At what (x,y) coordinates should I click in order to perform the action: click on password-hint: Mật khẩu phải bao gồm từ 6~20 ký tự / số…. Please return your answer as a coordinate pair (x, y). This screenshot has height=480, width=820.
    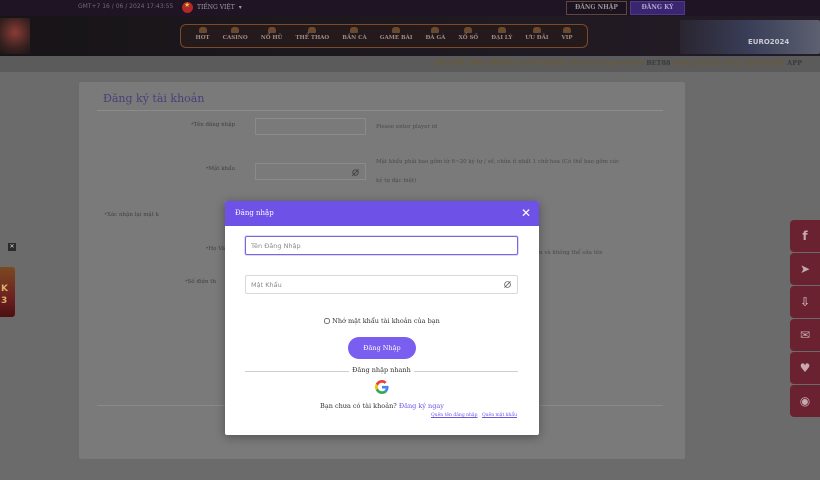
    Looking at the image, I should click on (498, 162).